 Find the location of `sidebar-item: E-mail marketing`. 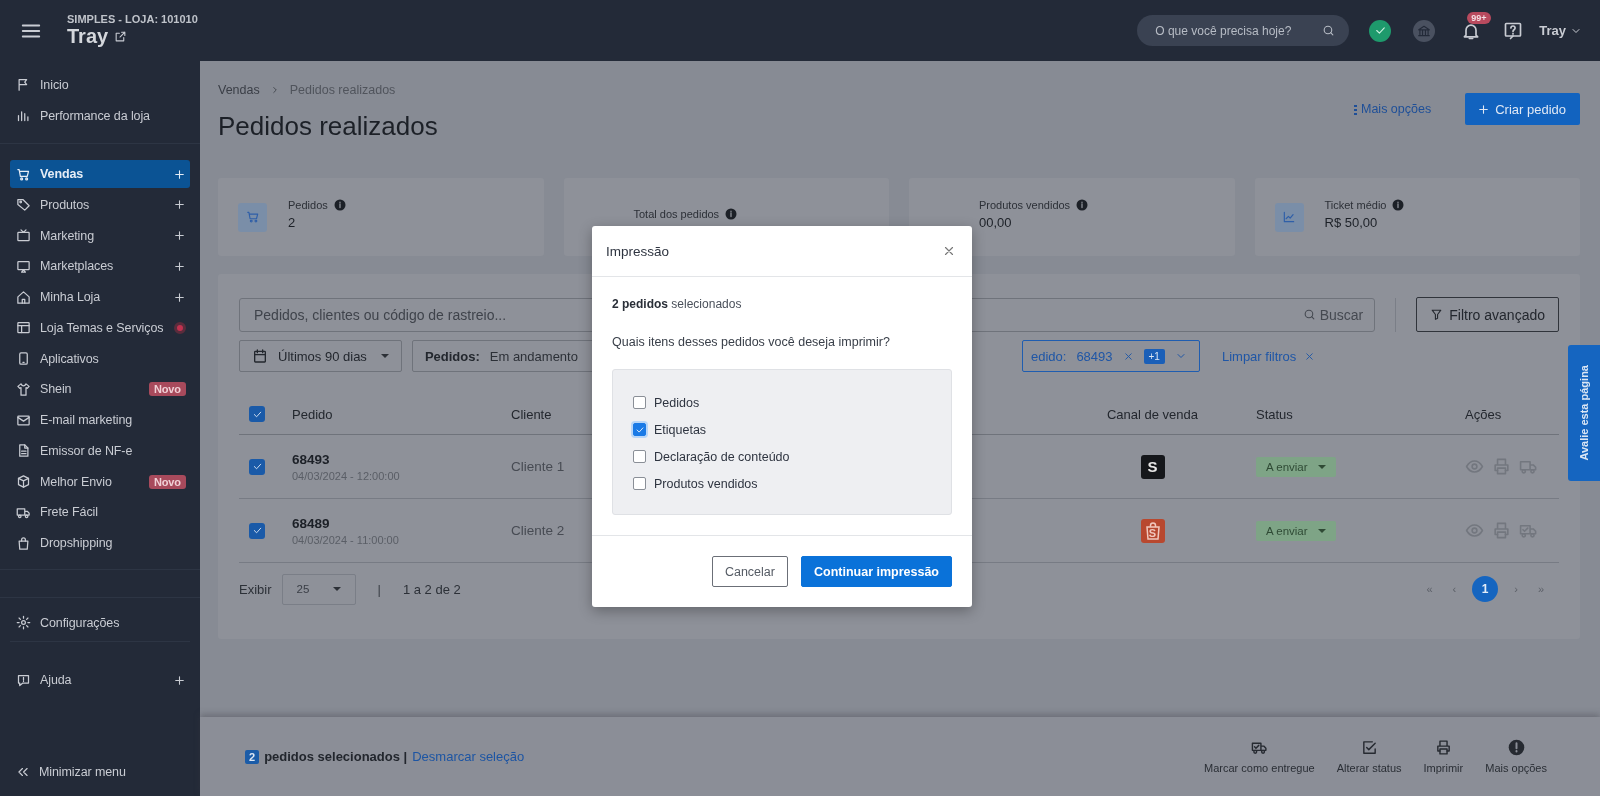

sidebar-item: E-mail marketing is located at coordinates (100, 420).